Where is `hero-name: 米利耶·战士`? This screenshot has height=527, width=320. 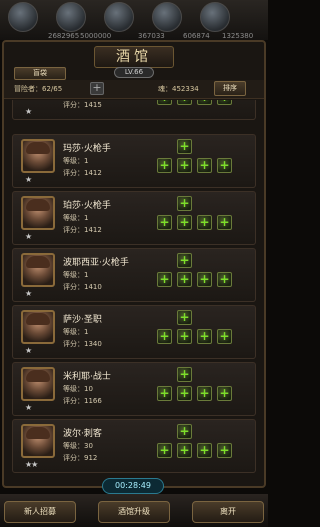 hero-name: 米利耶·战士 is located at coordinates (87, 377).